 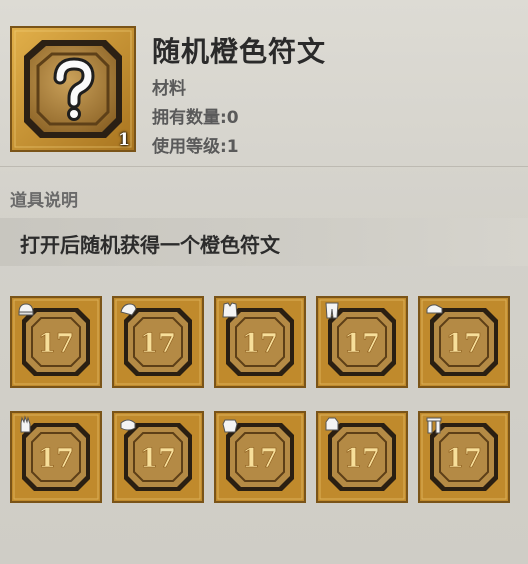 What do you see at coordinates (124, 140) in the screenshot?
I see `item-count: 1` at bounding box center [124, 140].